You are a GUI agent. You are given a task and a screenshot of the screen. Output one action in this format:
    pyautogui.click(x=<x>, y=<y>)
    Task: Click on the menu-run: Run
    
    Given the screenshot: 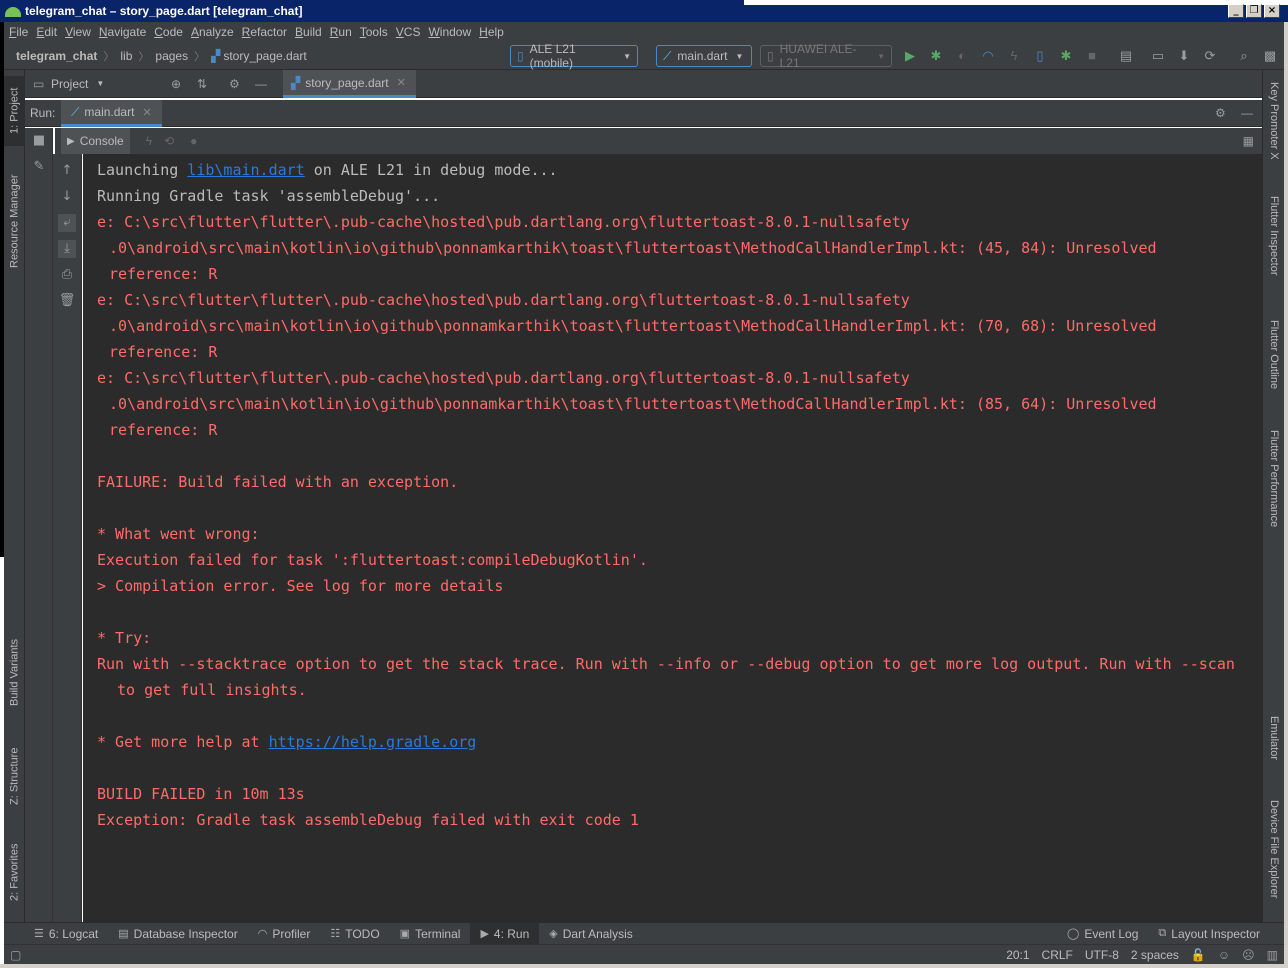 What is the action you would take?
    pyautogui.click(x=341, y=32)
    